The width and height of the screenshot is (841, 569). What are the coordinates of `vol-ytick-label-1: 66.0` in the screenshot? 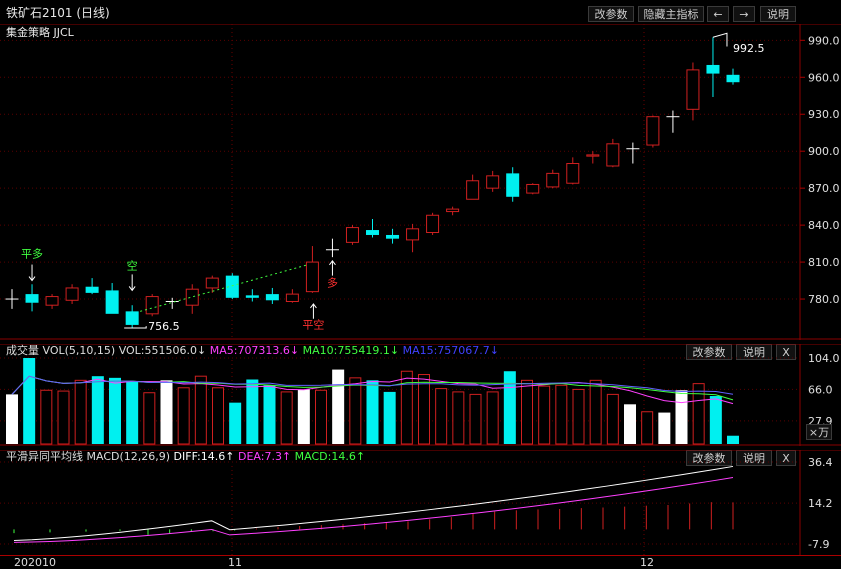 It's located at (820, 389).